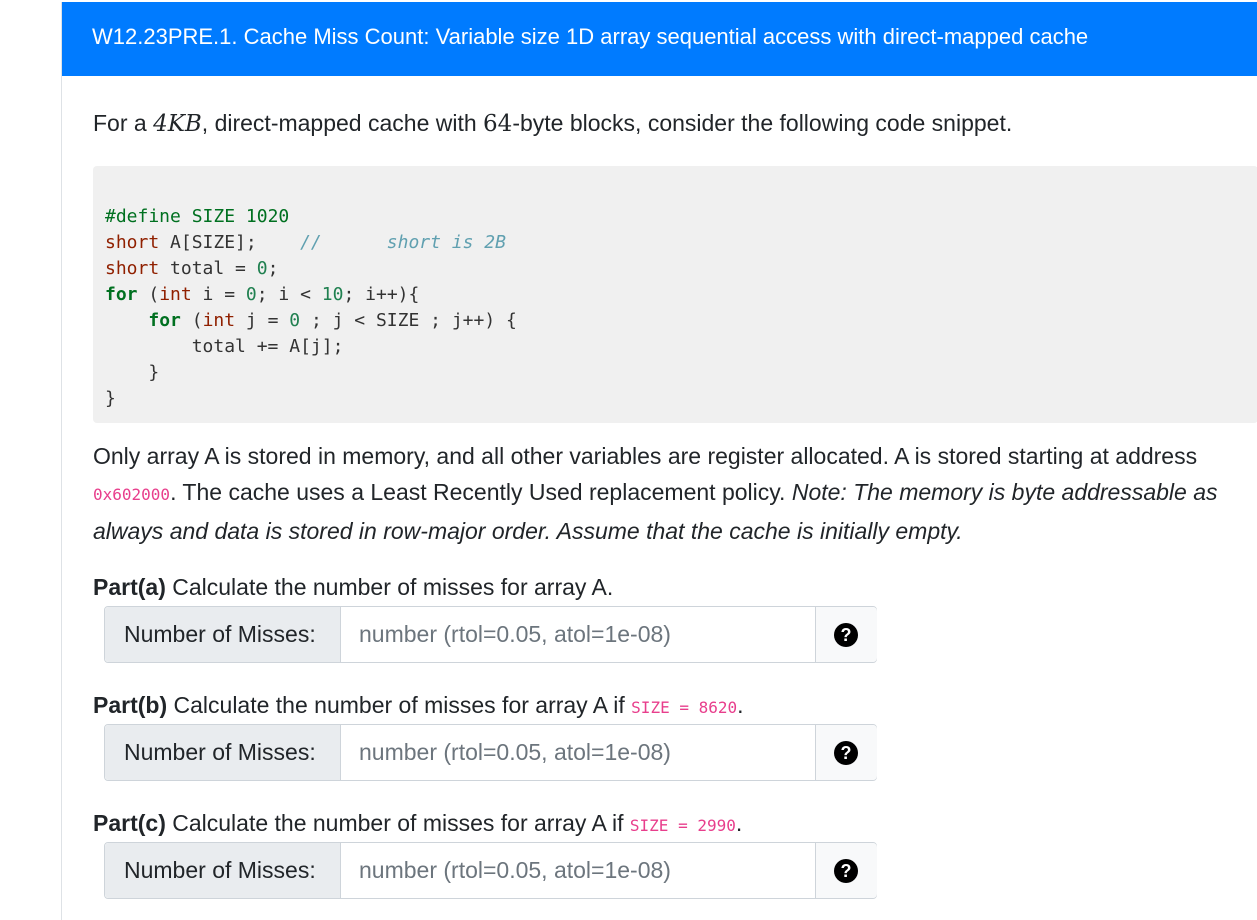 Image resolution: width=1257 pixels, height=920 pixels. I want to click on part-c-label: Part(c), so click(129, 823).